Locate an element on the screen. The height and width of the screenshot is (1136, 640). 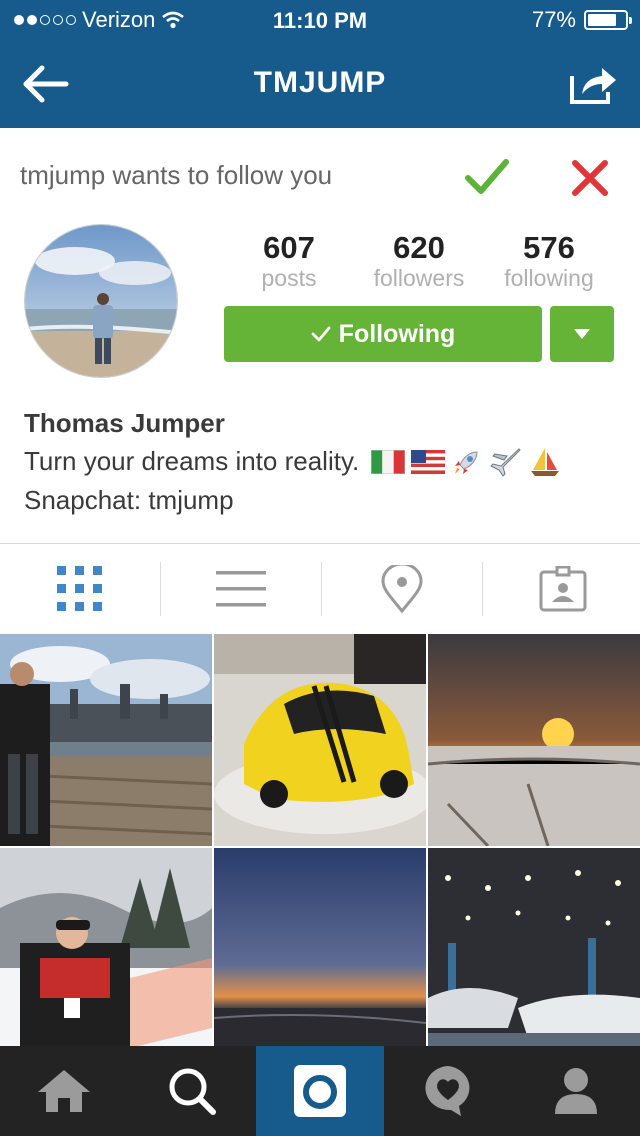
status-bar: Verizon 11:10 PM 77% is located at coordinates (320, 20).